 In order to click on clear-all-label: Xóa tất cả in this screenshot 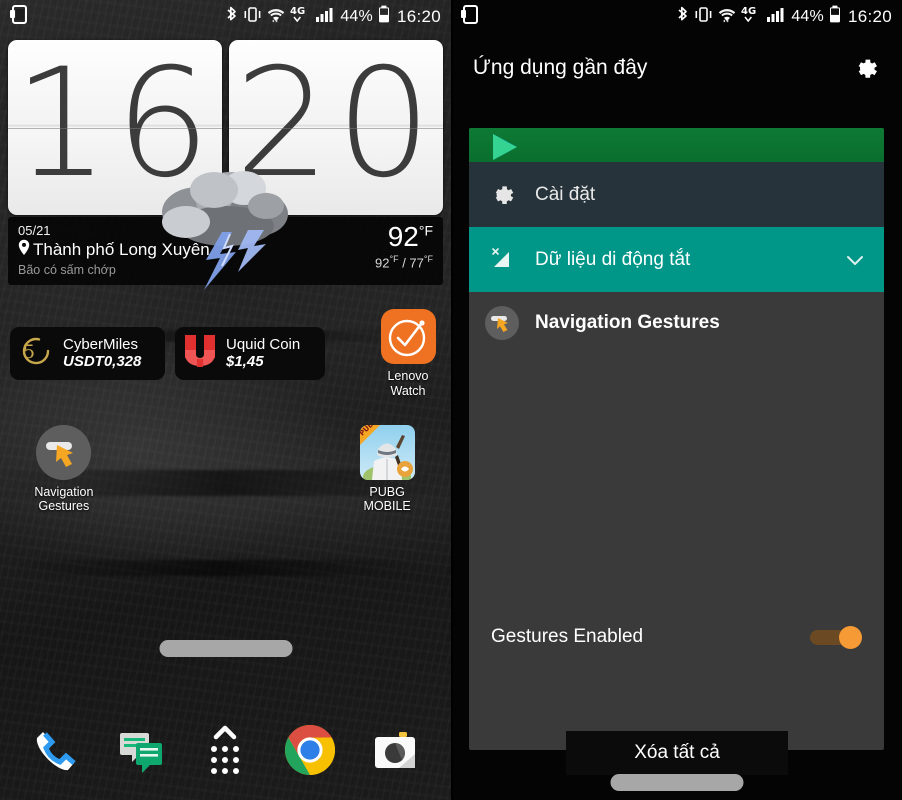, I will do `click(677, 752)`.